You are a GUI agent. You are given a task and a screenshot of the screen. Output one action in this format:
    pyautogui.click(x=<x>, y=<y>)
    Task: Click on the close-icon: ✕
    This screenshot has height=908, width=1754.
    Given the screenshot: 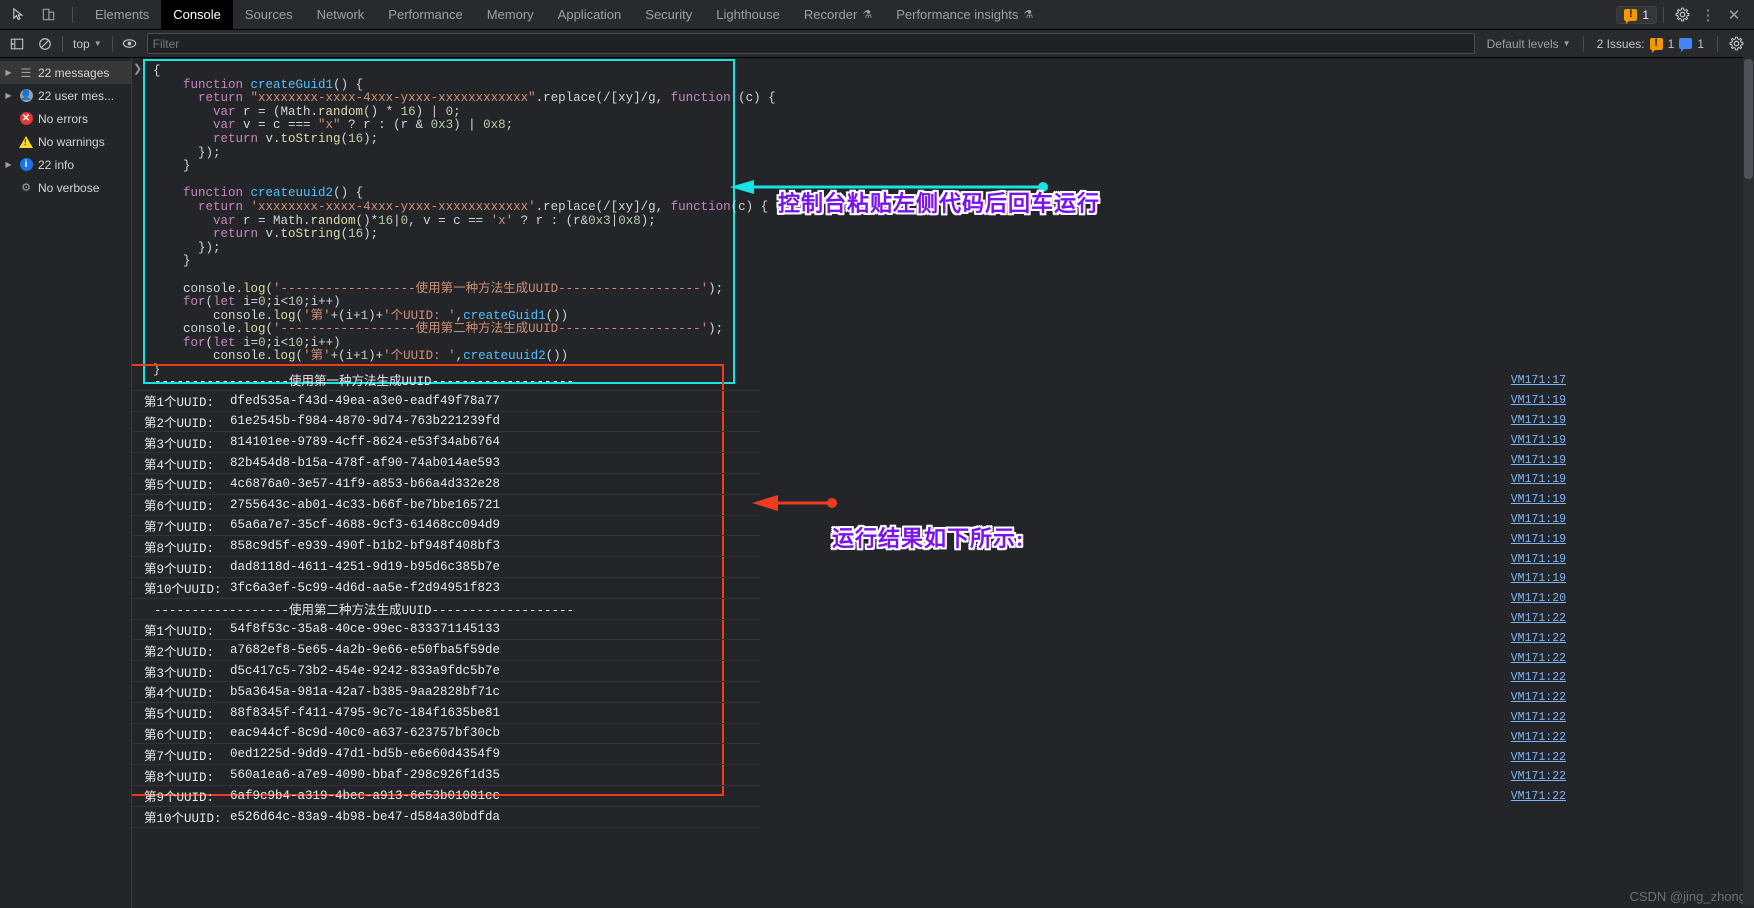 What is the action you would take?
    pyautogui.click(x=1734, y=15)
    